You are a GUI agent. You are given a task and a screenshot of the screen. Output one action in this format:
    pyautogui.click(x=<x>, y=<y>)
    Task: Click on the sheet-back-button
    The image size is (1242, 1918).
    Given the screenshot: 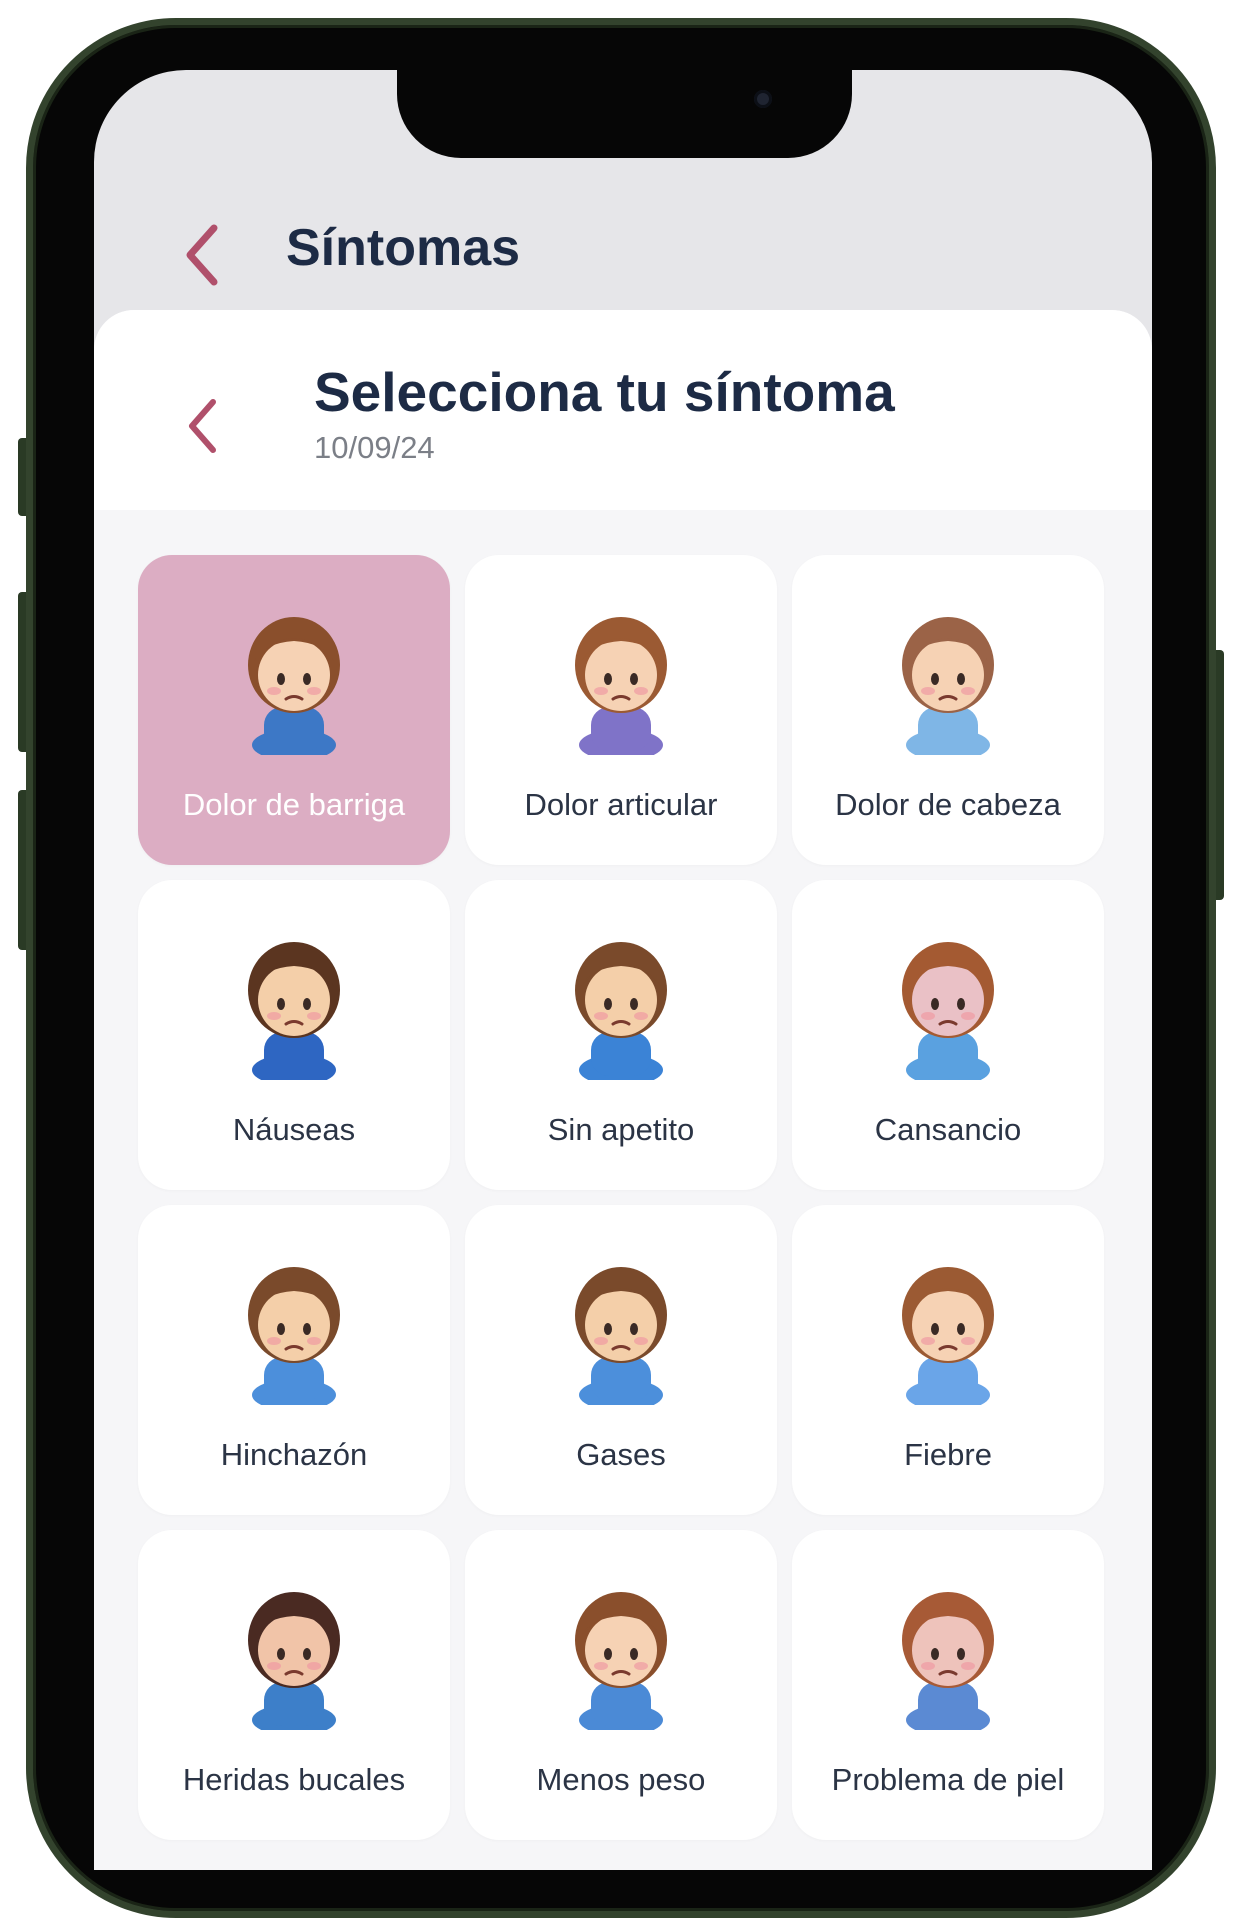 What is the action you would take?
    pyautogui.click(x=202, y=426)
    